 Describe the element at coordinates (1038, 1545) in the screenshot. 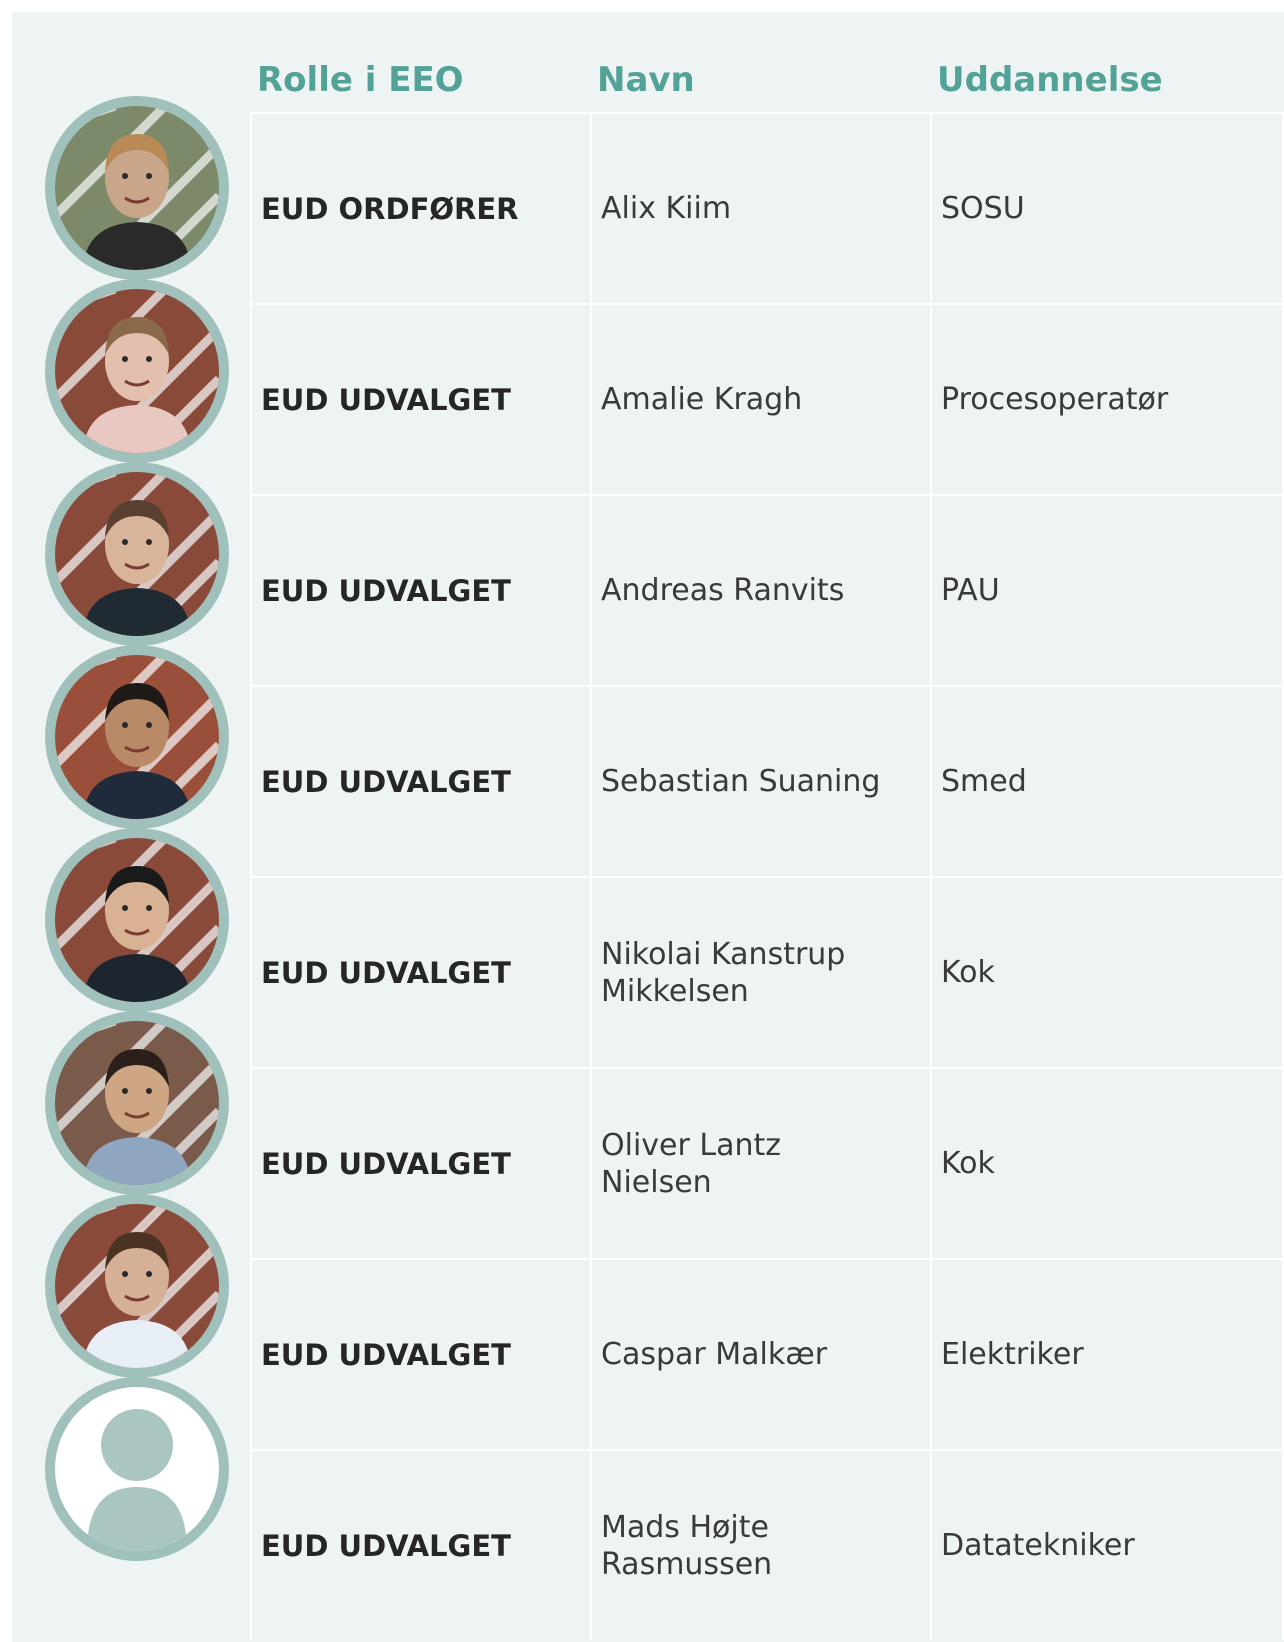

I see `education-text: Datatekniker` at that location.